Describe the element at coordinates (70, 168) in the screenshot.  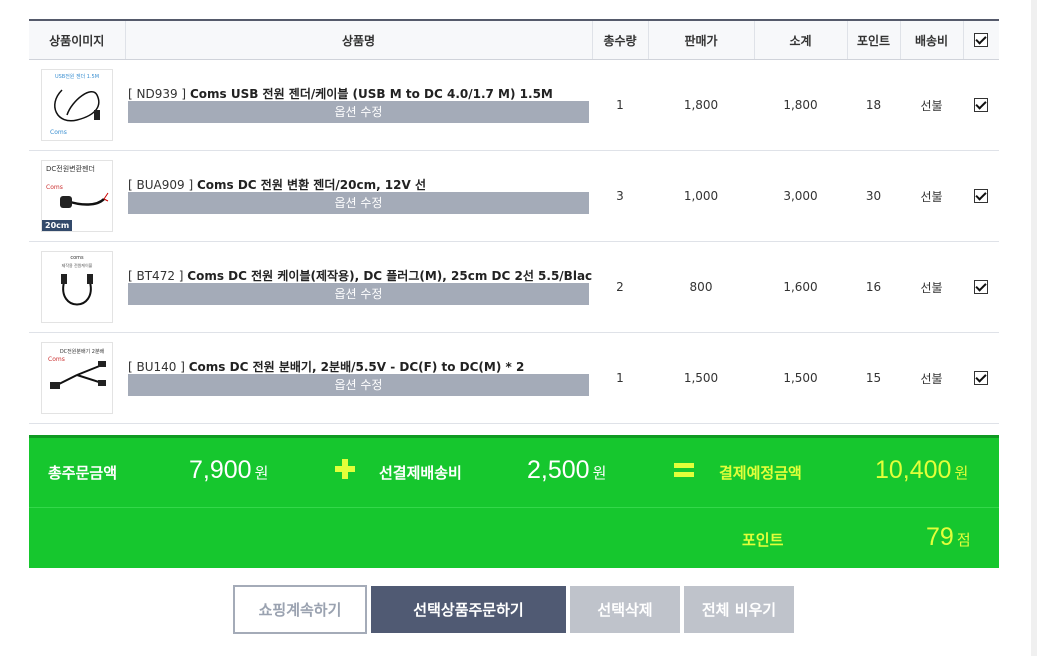
I see `svg-text: DC전원변환젠더` at that location.